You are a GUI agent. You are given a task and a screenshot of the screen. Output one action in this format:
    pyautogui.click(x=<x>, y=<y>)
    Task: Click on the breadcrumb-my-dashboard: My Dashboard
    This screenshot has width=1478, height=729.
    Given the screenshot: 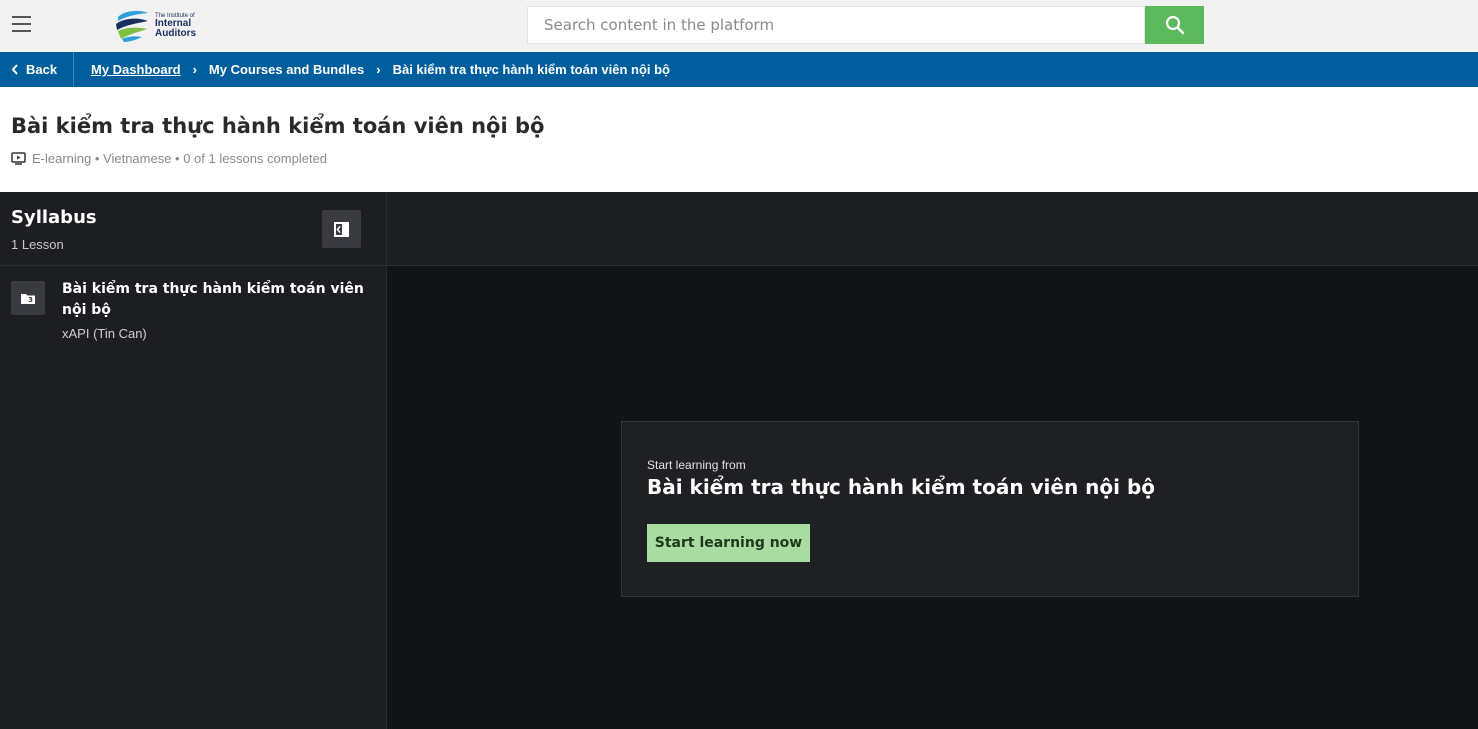 What is the action you would take?
    pyautogui.click(x=136, y=69)
    